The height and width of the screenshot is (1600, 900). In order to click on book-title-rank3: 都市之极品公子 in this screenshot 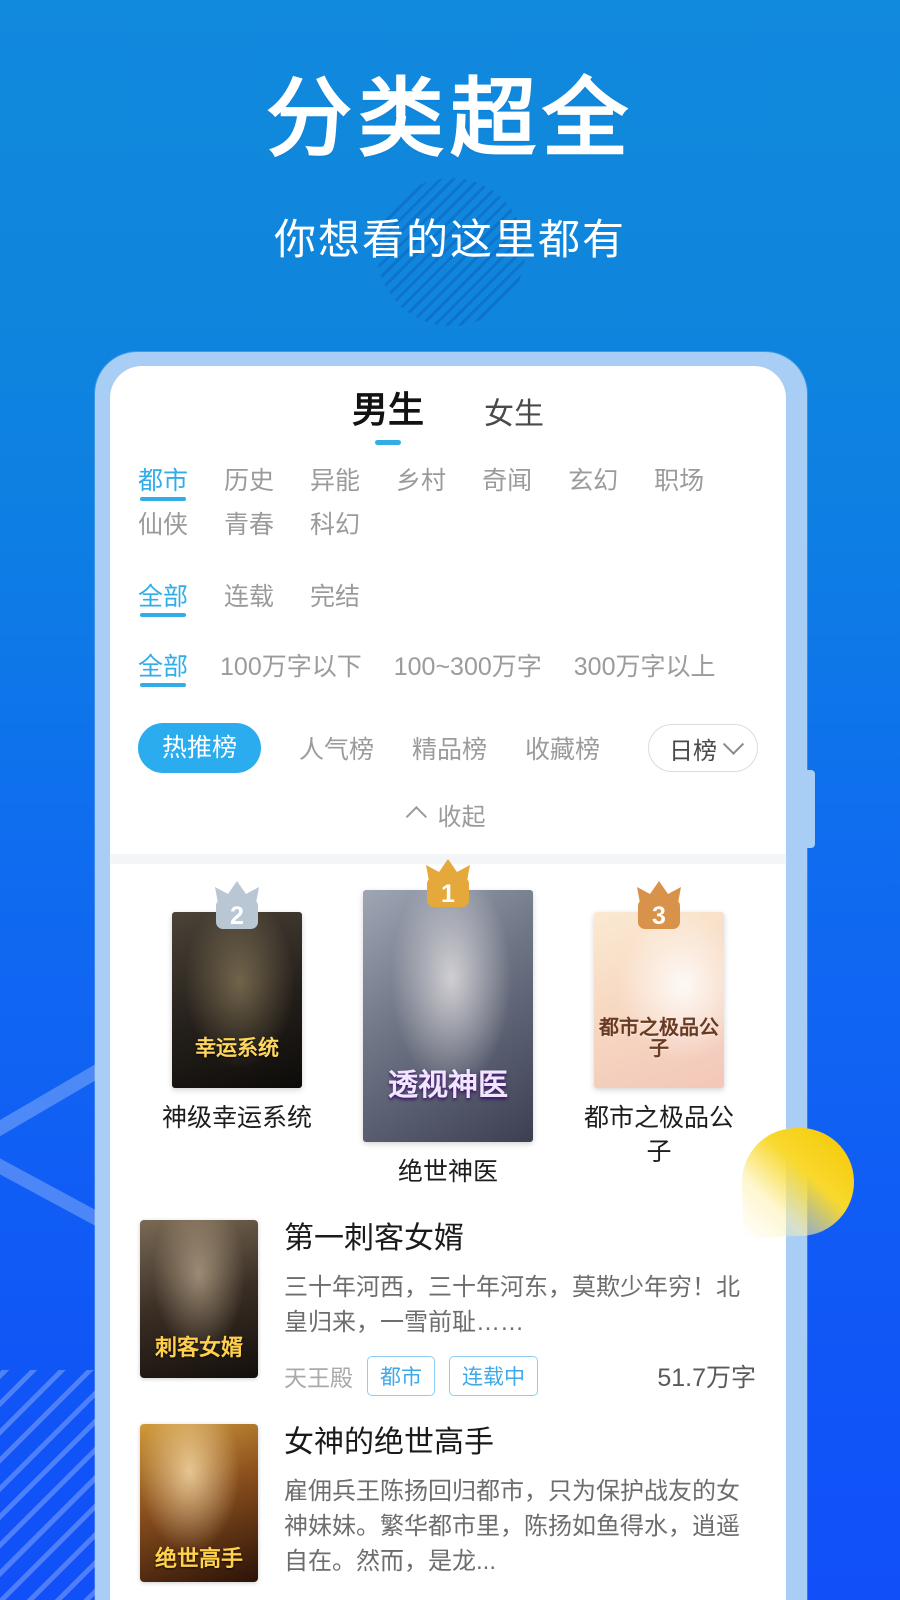, I will do `click(658, 1135)`.